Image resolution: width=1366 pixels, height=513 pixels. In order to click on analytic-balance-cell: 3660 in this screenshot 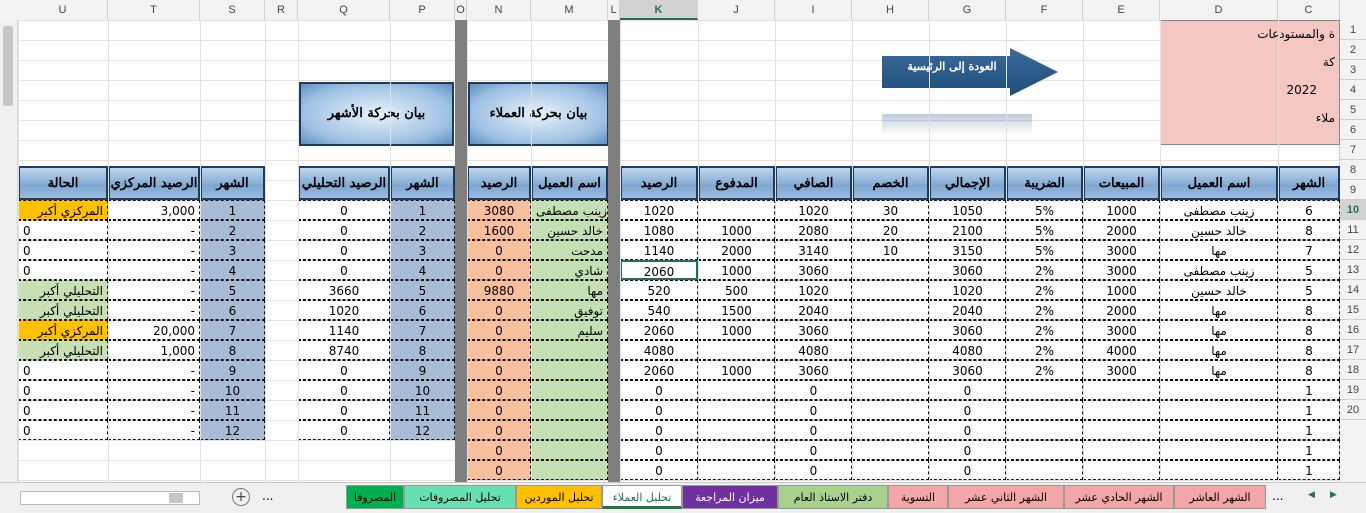, I will do `click(344, 290)`.